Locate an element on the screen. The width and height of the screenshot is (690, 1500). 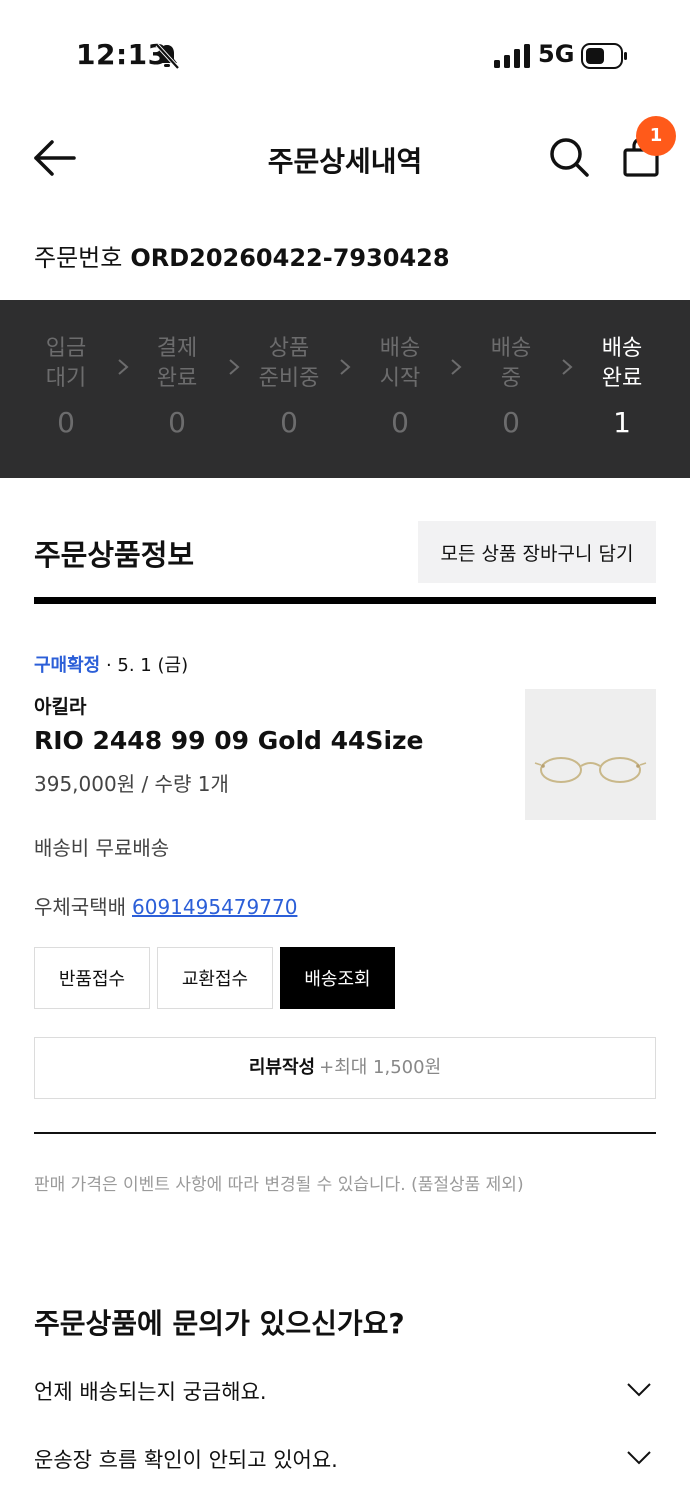
step-in-transit: 배송 중 0 is located at coordinates (511, 386).